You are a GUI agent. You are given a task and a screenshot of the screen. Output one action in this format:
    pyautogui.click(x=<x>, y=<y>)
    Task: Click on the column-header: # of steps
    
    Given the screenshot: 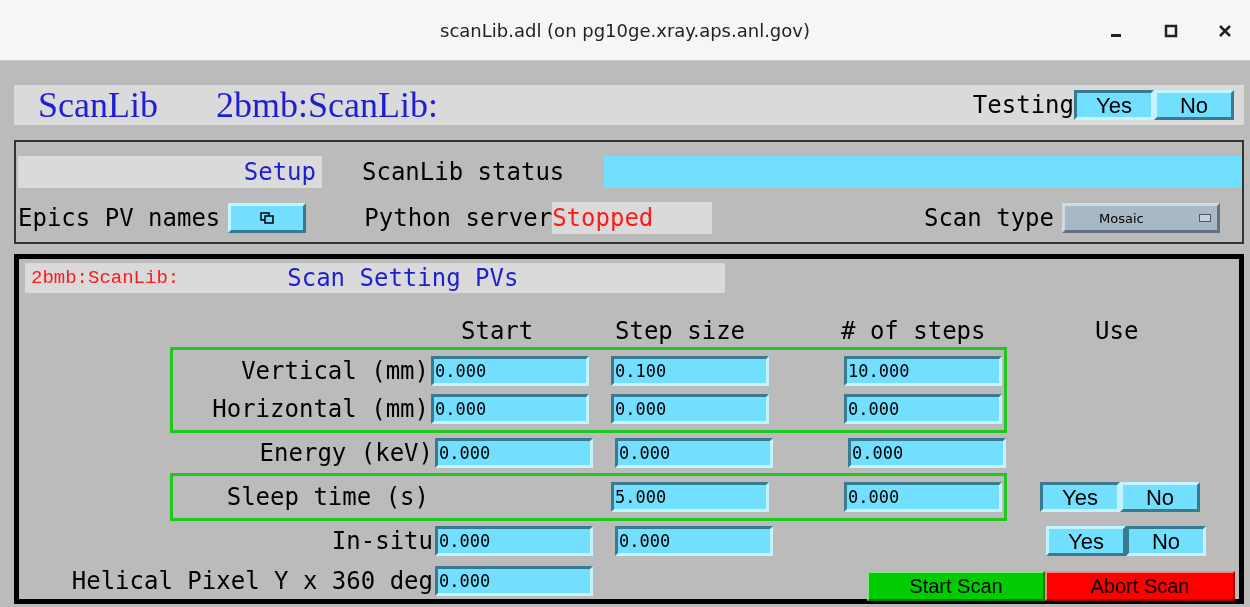 What is the action you would take?
    pyautogui.click(x=913, y=331)
    